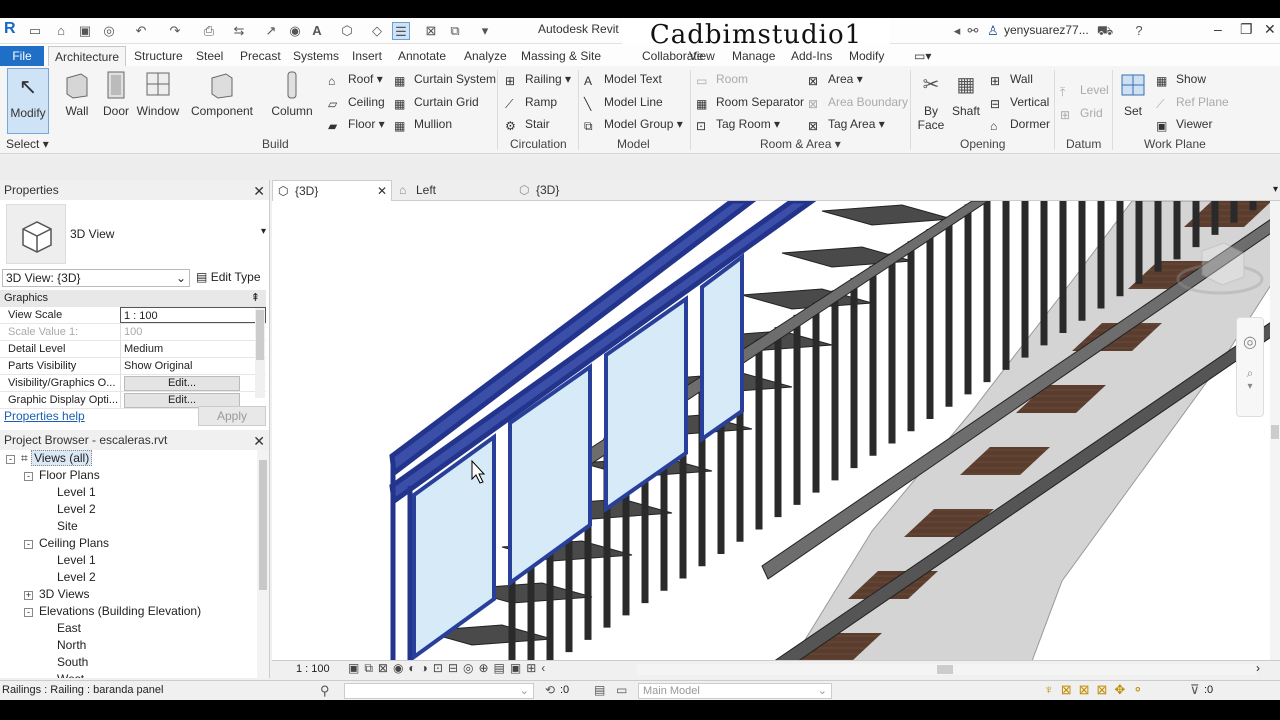 The image size is (1280, 720). What do you see at coordinates (449, 668) in the screenshot?
I see `view-control-icons: ▣⧉⊠◉◐◑⊡⊟◎⊕▤▣⊞‹` at bounding box center [449, 668].